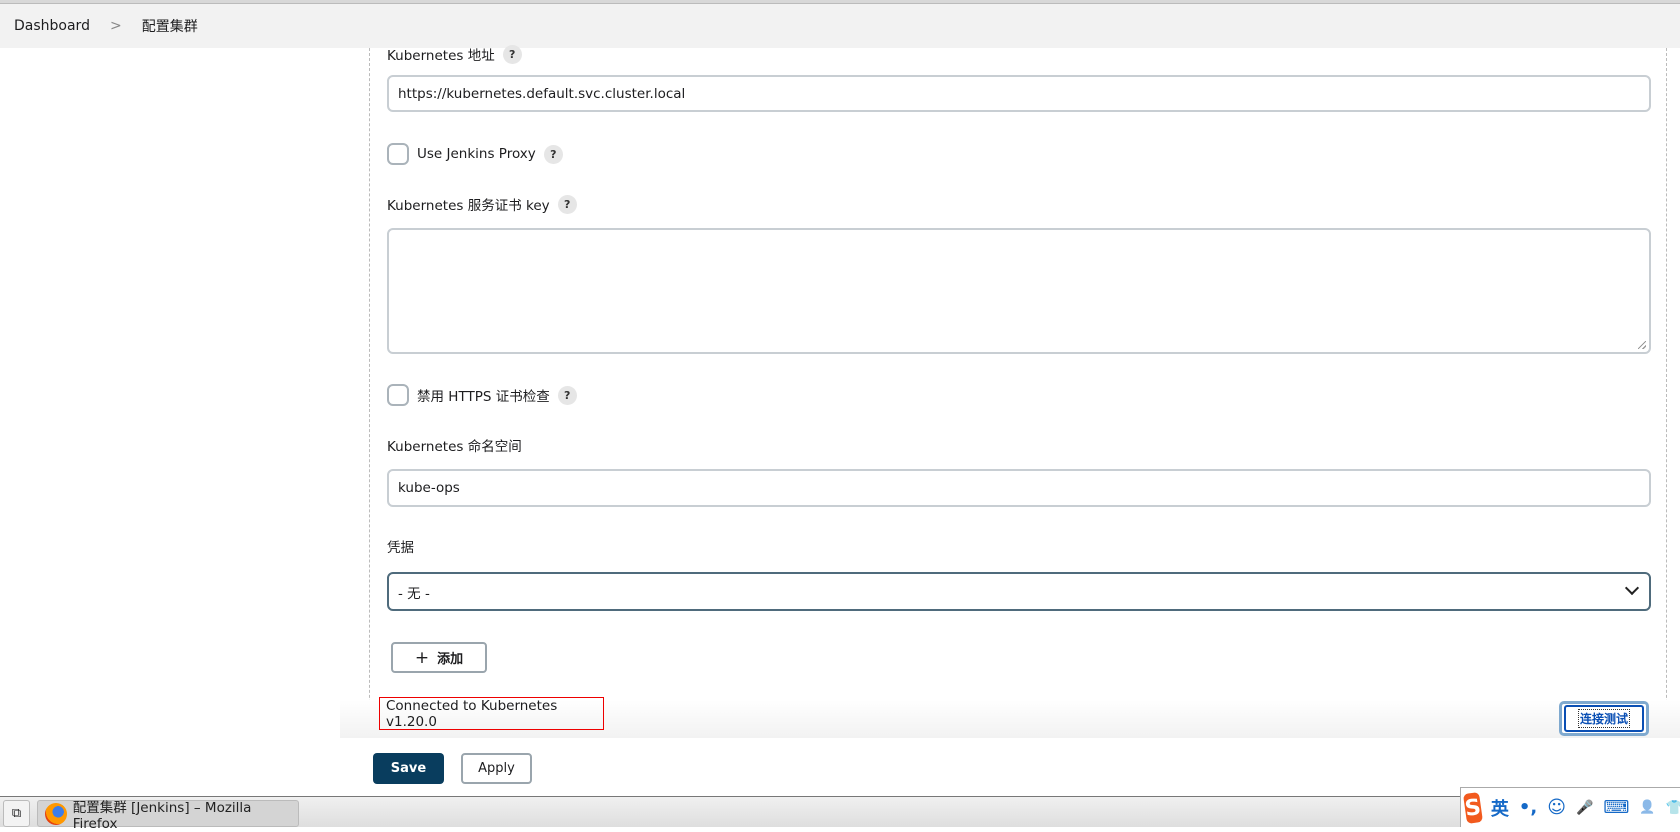  Describe the element at coordinates (840, 26) in the screenshot. I see `breadcrumb: Dashboard > 配置集群` at that location.